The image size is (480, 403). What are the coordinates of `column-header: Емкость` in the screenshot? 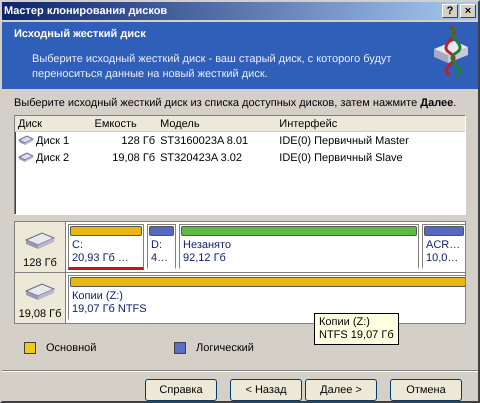 It's located at (125, 124).